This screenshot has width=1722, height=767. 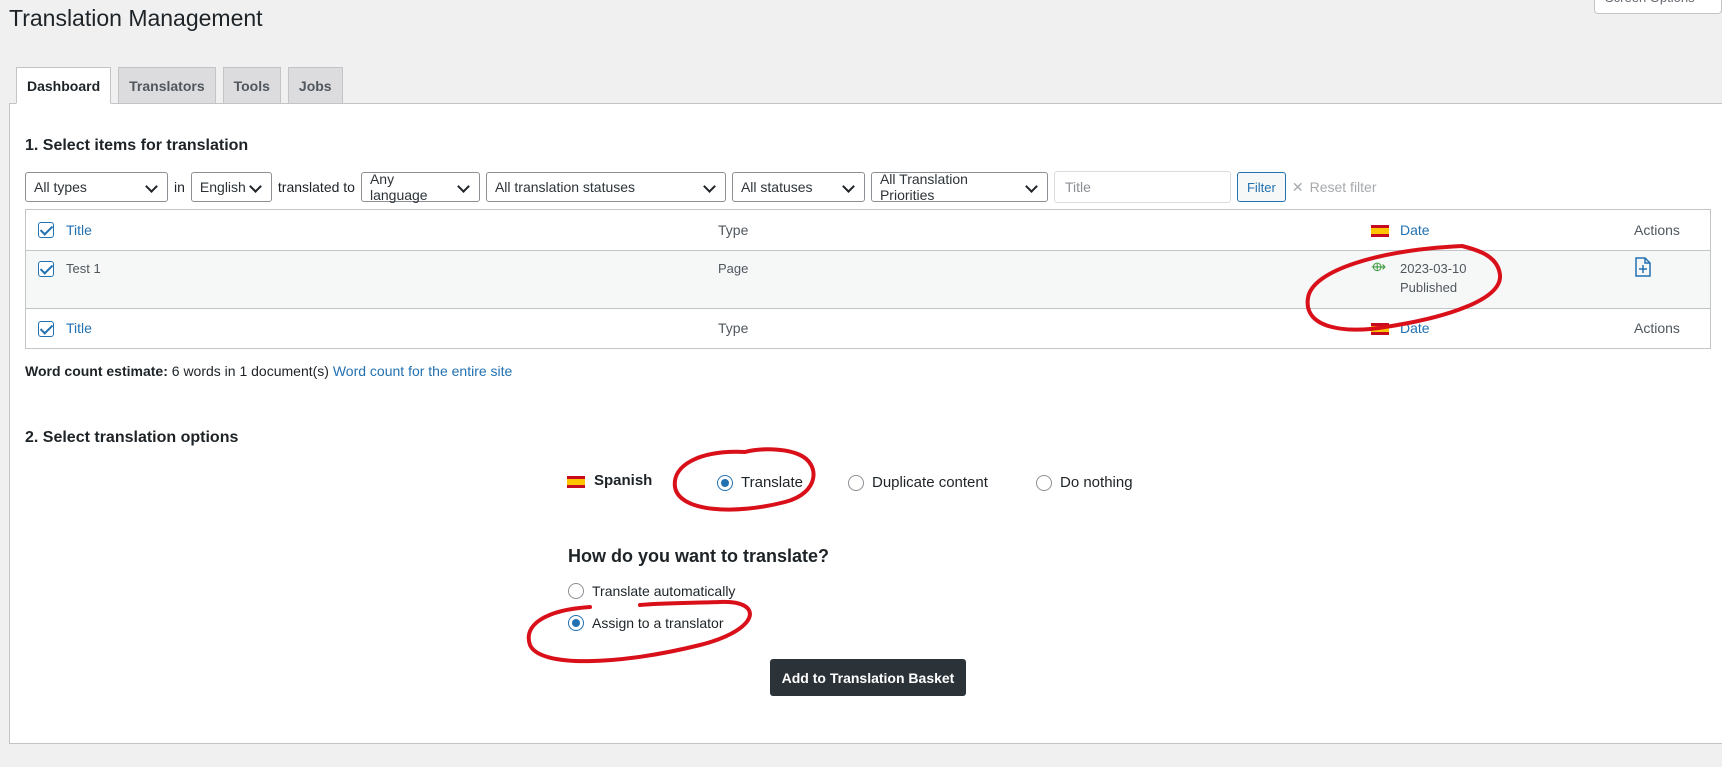 What do you see at coordinates (423, 371) in the screenshot?
I see `word-count-site-link: Word count for the entire site` at bounding box center [423, 371].